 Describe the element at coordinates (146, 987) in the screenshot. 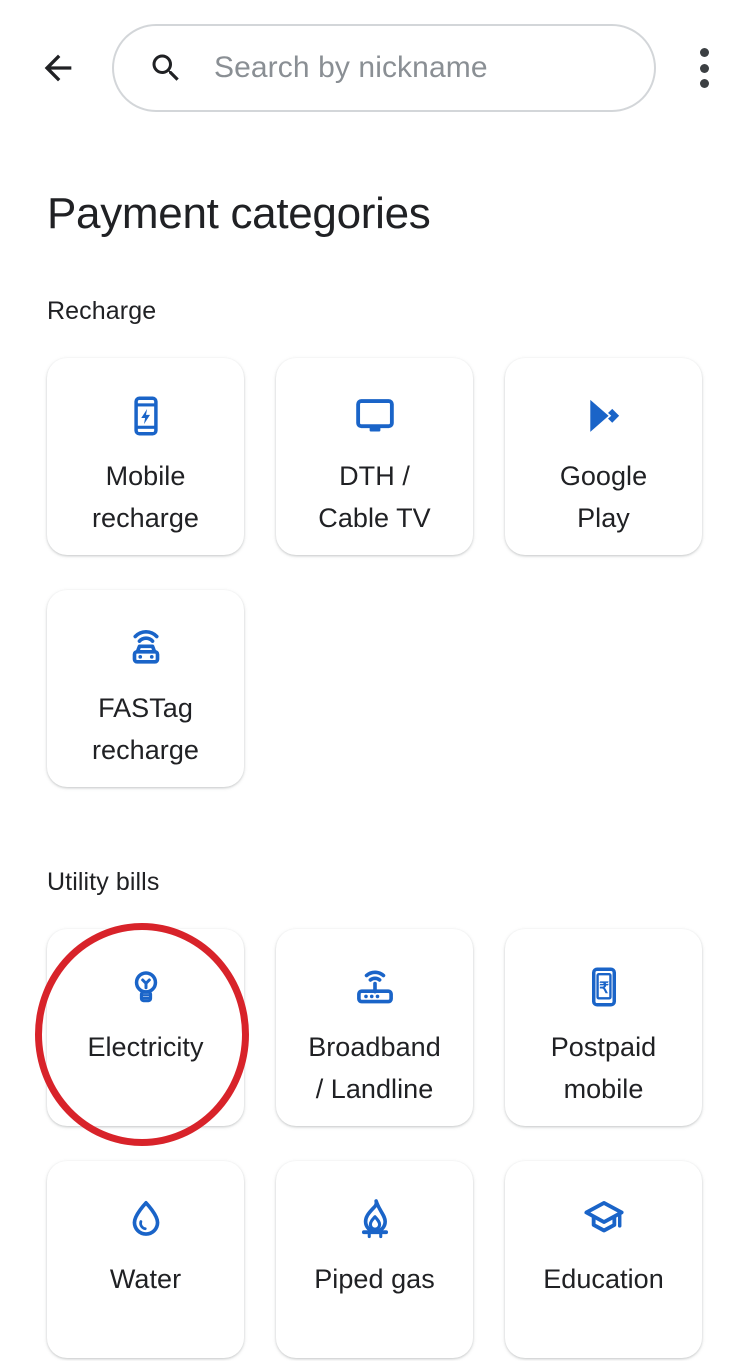

I see `lightbulb-icon` at that location.